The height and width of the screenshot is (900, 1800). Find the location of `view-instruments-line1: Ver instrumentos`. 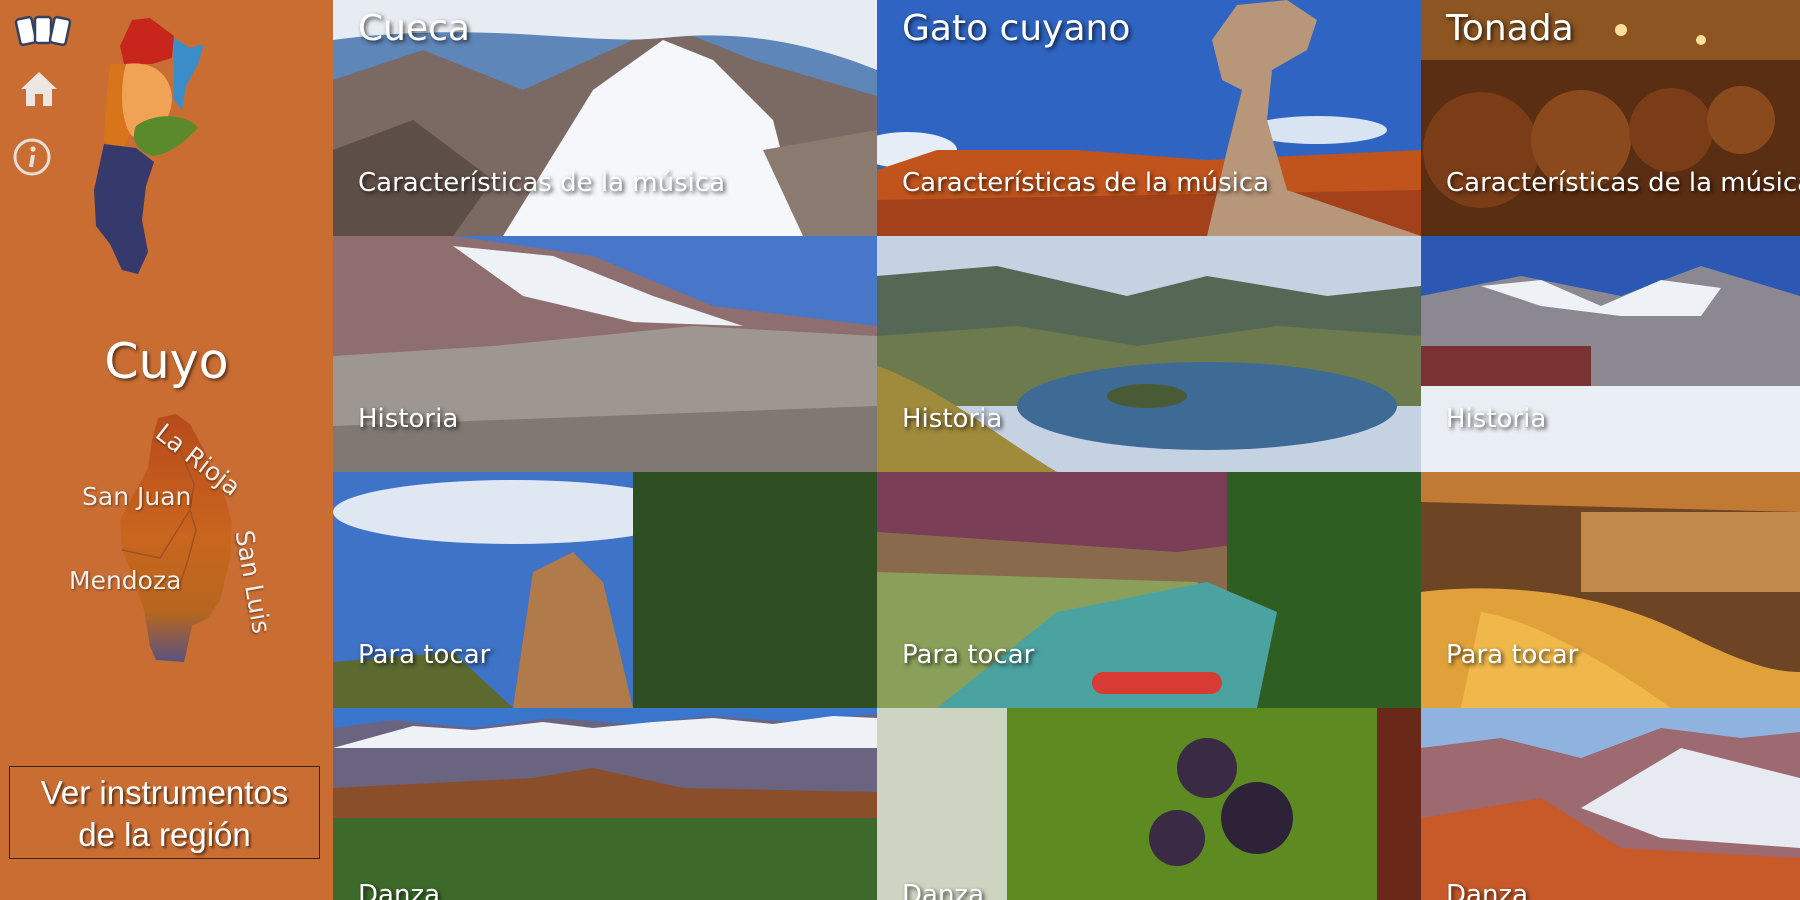

view-instruments-line1: Ver instrumentos is located at coordinates (164, 792).